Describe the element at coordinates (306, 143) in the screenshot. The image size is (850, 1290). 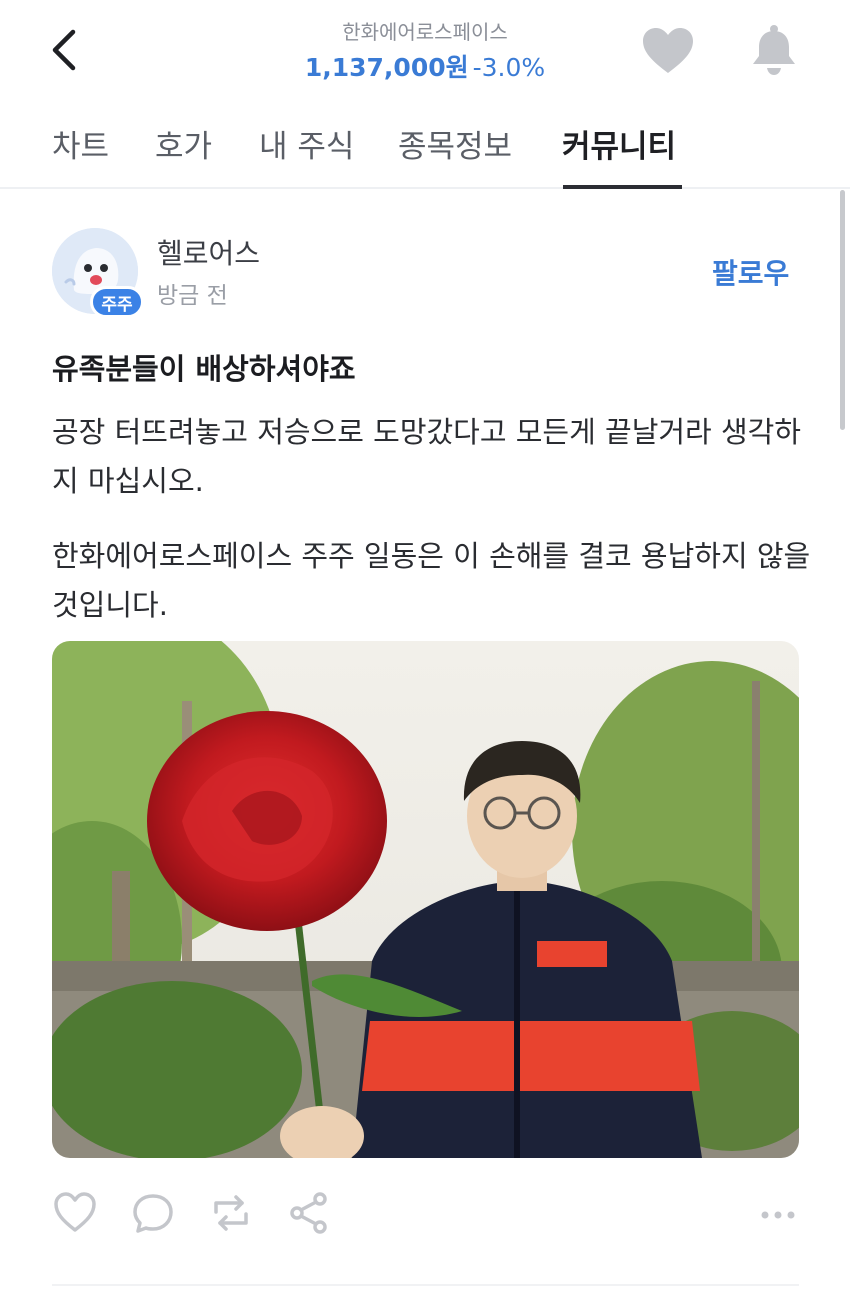
I see `tab-my-stock: 내 주식` at that location.